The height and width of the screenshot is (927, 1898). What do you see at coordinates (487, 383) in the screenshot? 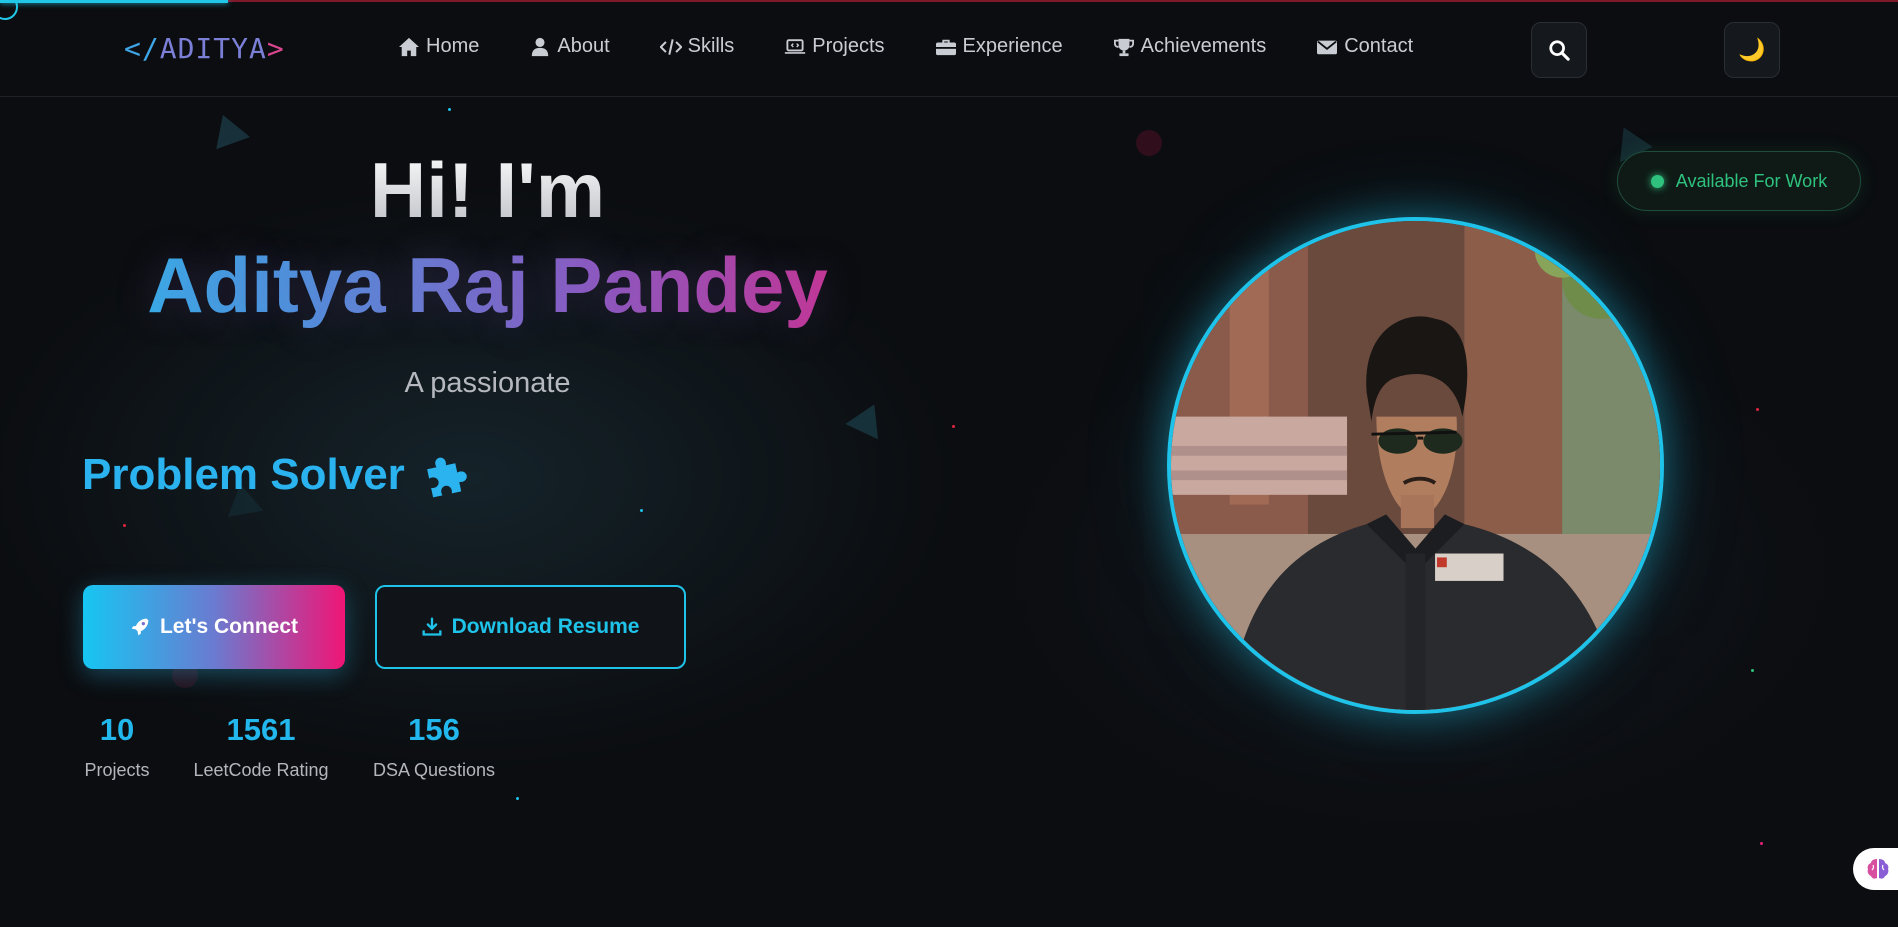
I see `hero-tagline: A passionate` at bounding box center [487, 383].